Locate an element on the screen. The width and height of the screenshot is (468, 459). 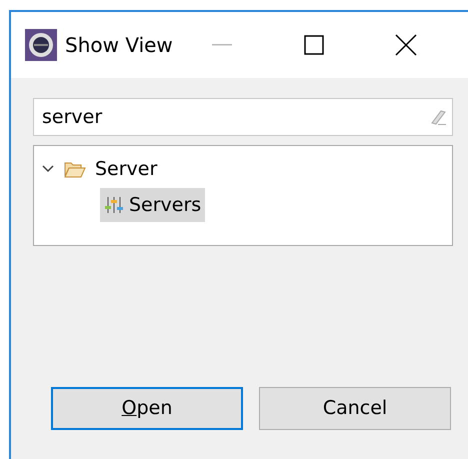
app-icon is located at coordinates (41, 45).